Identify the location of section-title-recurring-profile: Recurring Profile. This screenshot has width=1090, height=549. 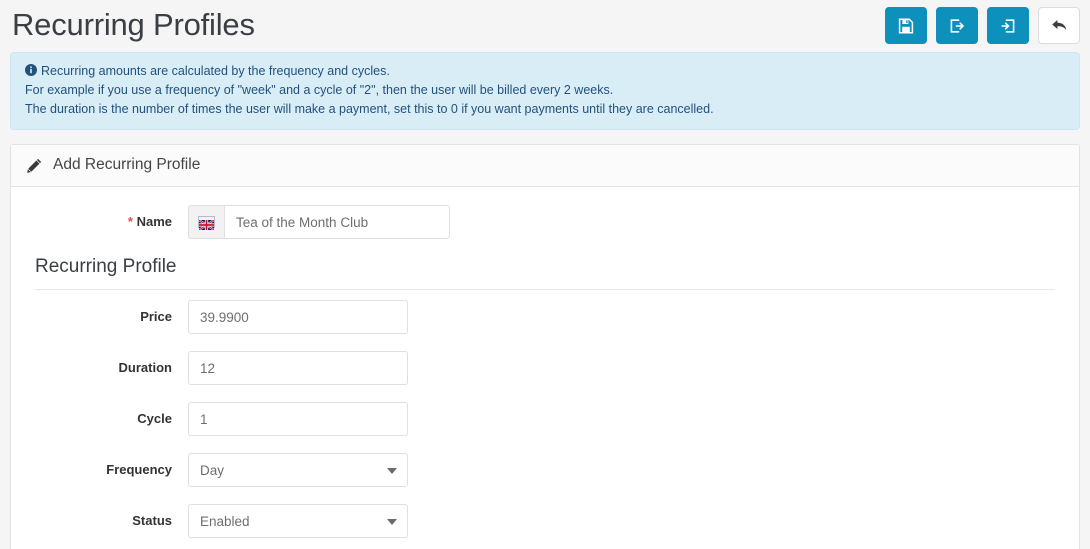
(545, 273).